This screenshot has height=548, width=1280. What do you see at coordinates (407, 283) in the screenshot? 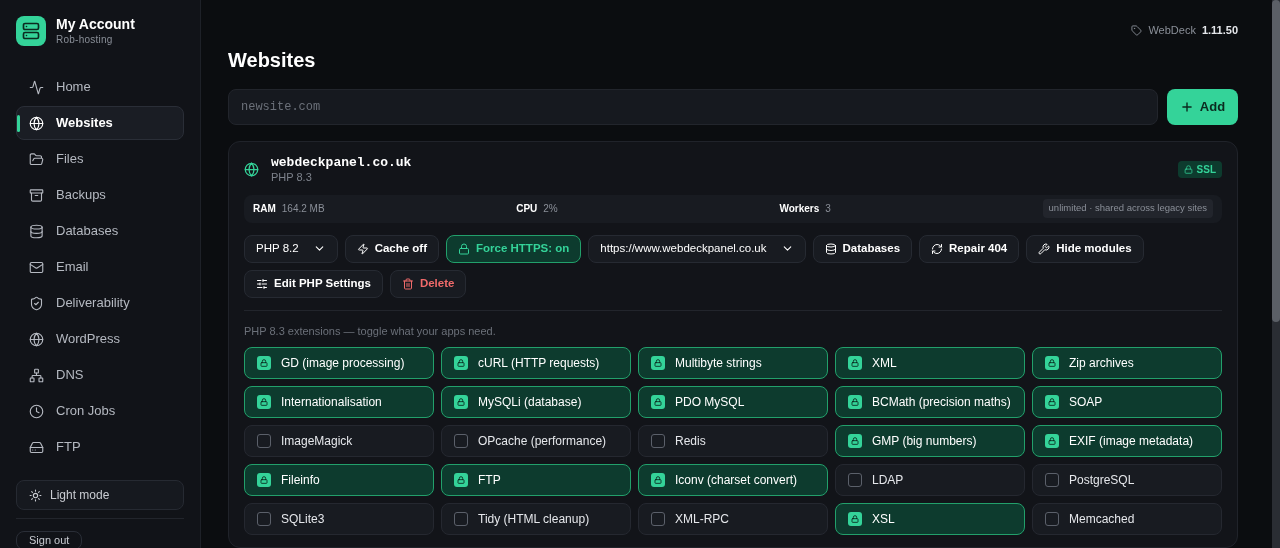
I see `trash-icon` at bounding box center [407, 283].